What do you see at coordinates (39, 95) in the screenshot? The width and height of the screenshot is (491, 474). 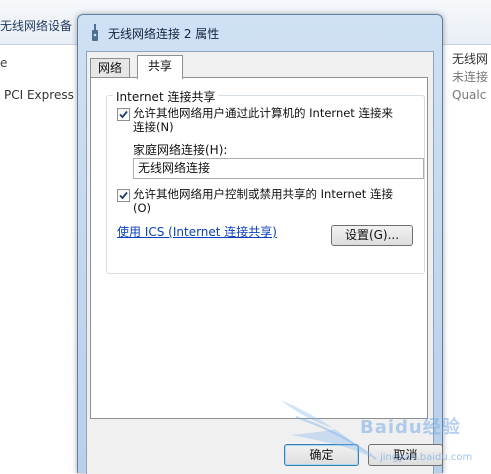 I see `background-adapter-name: PCI Express` at bounding box center [39, 95].